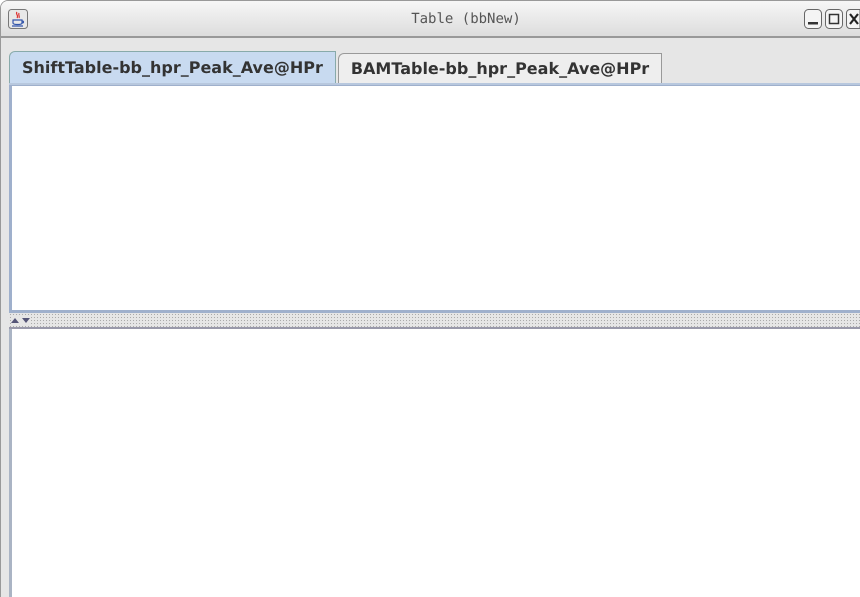  Describe the element at coordinates (18, 18) in the screenshot. I see `coffee-cup-icon` at that location.